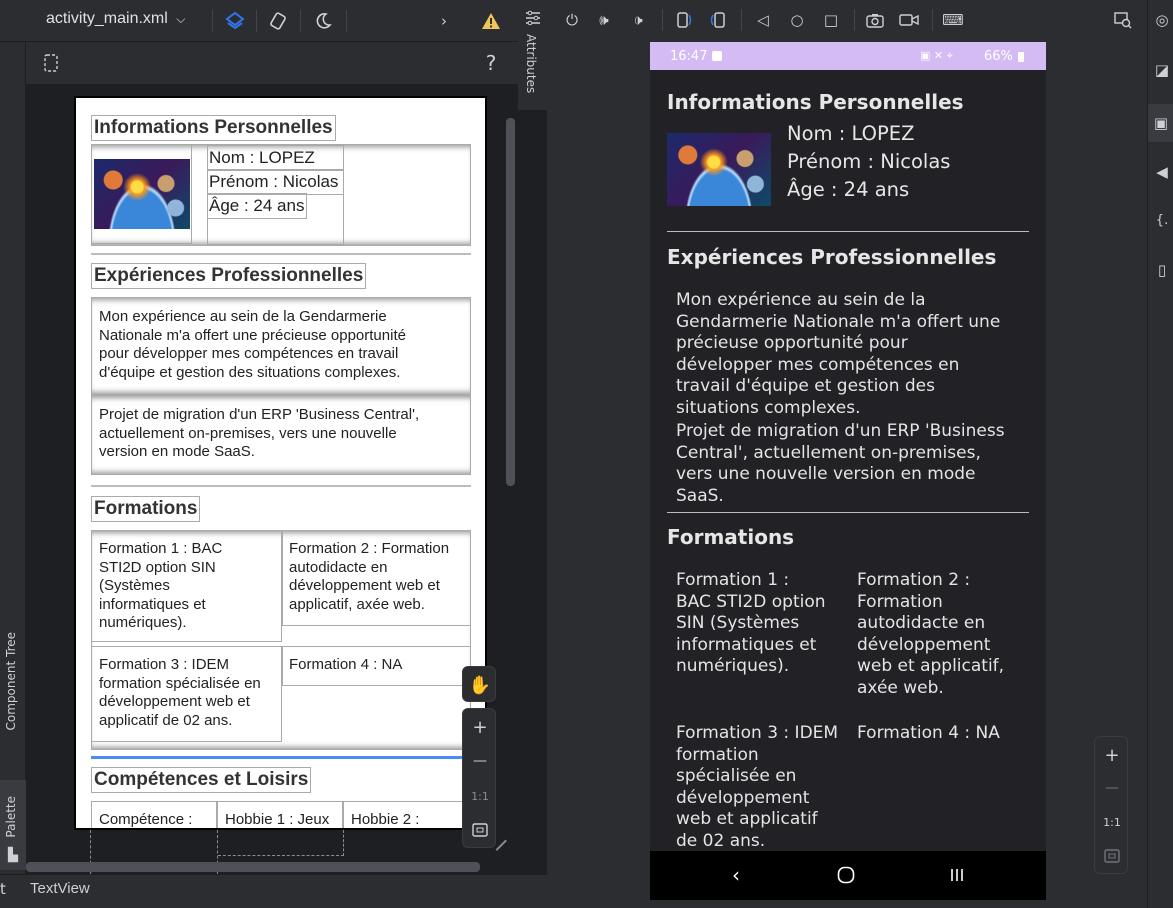  Describe the element at coordinates (1160, 454) in the screenshot. I see `right-tool-strip: ◎ ◪ ▣ ◀ {. ▯` at that location.